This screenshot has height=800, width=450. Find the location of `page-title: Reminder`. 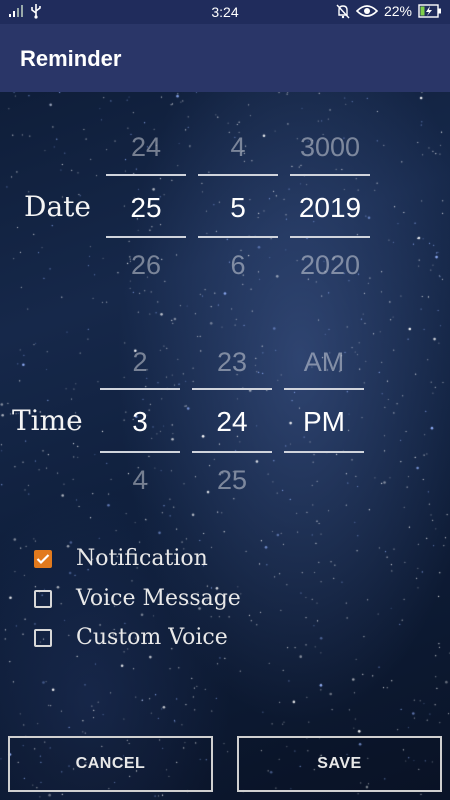

page-title: Reminder is located at coordinates (71, 58).